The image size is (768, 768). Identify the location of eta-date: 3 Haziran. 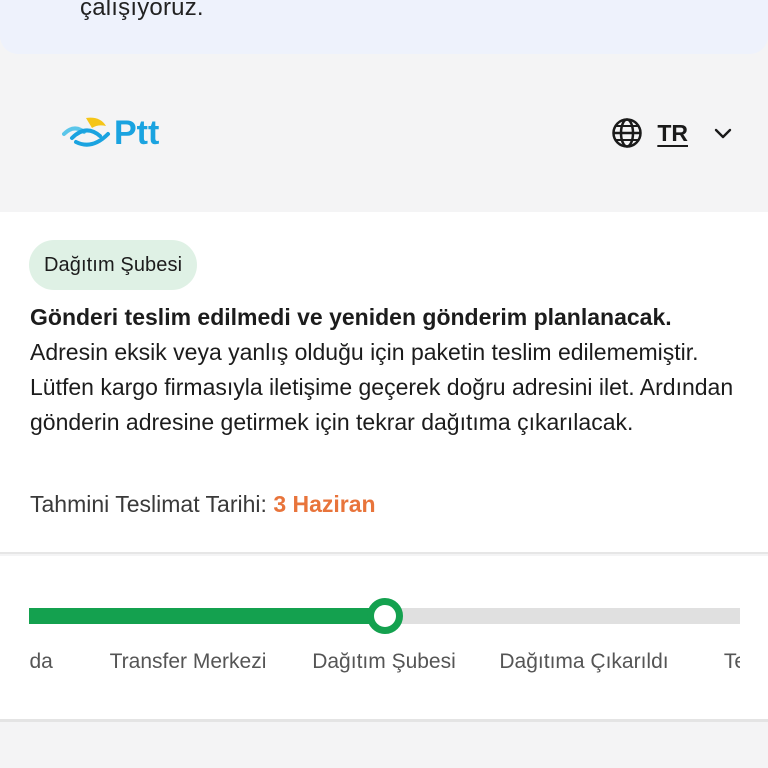
(324, 504).